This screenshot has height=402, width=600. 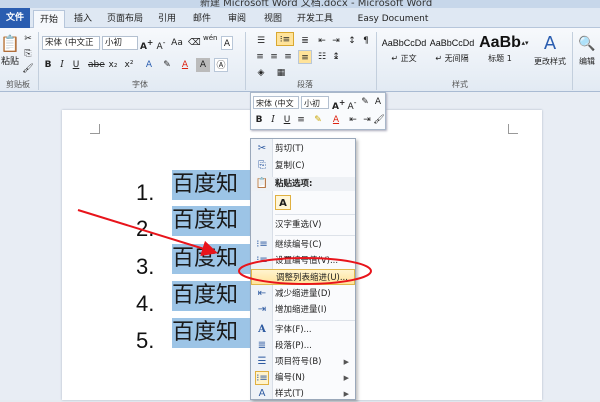 I want to click on menu-item-increase-indent: ⇥ 增加缩进量(I), so click(x=303, y=310).